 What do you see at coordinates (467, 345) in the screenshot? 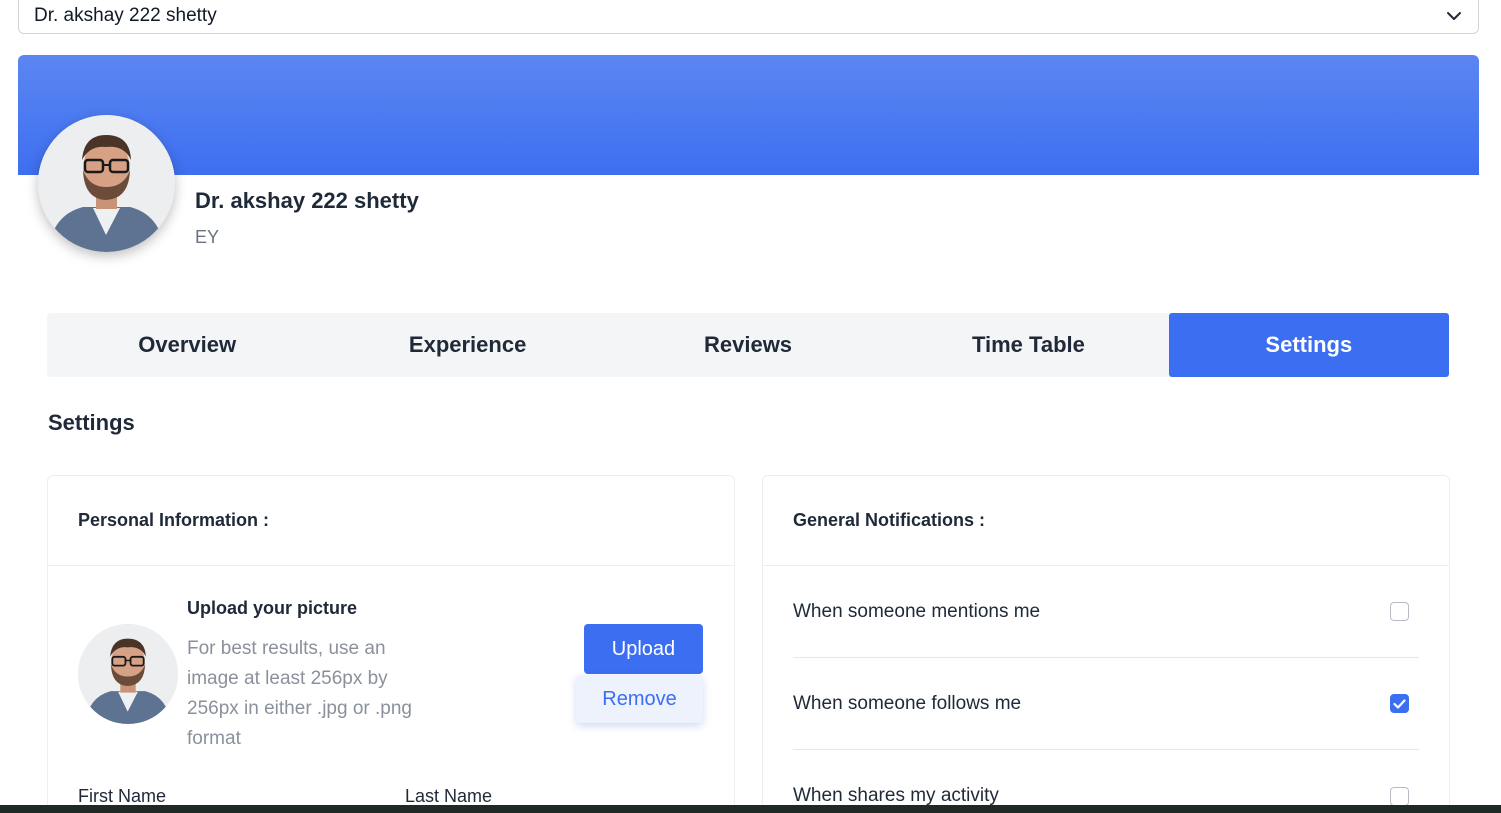
I see `tab-experience: Experience` at bounding box center [467, 345].